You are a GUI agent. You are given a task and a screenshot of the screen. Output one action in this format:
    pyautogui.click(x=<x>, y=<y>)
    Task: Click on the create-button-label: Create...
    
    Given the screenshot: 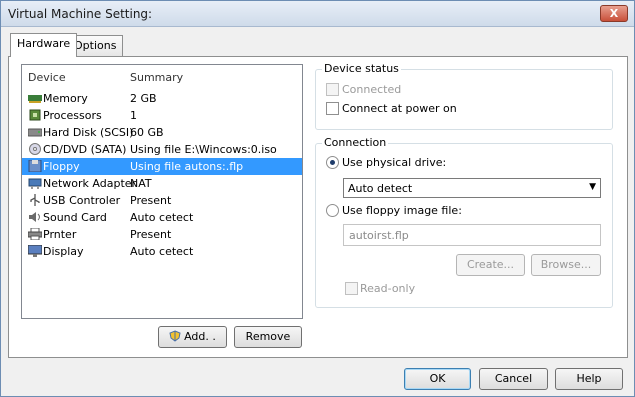 What is the action you would take?
    pyautogui.click(x=490, y=264)
    